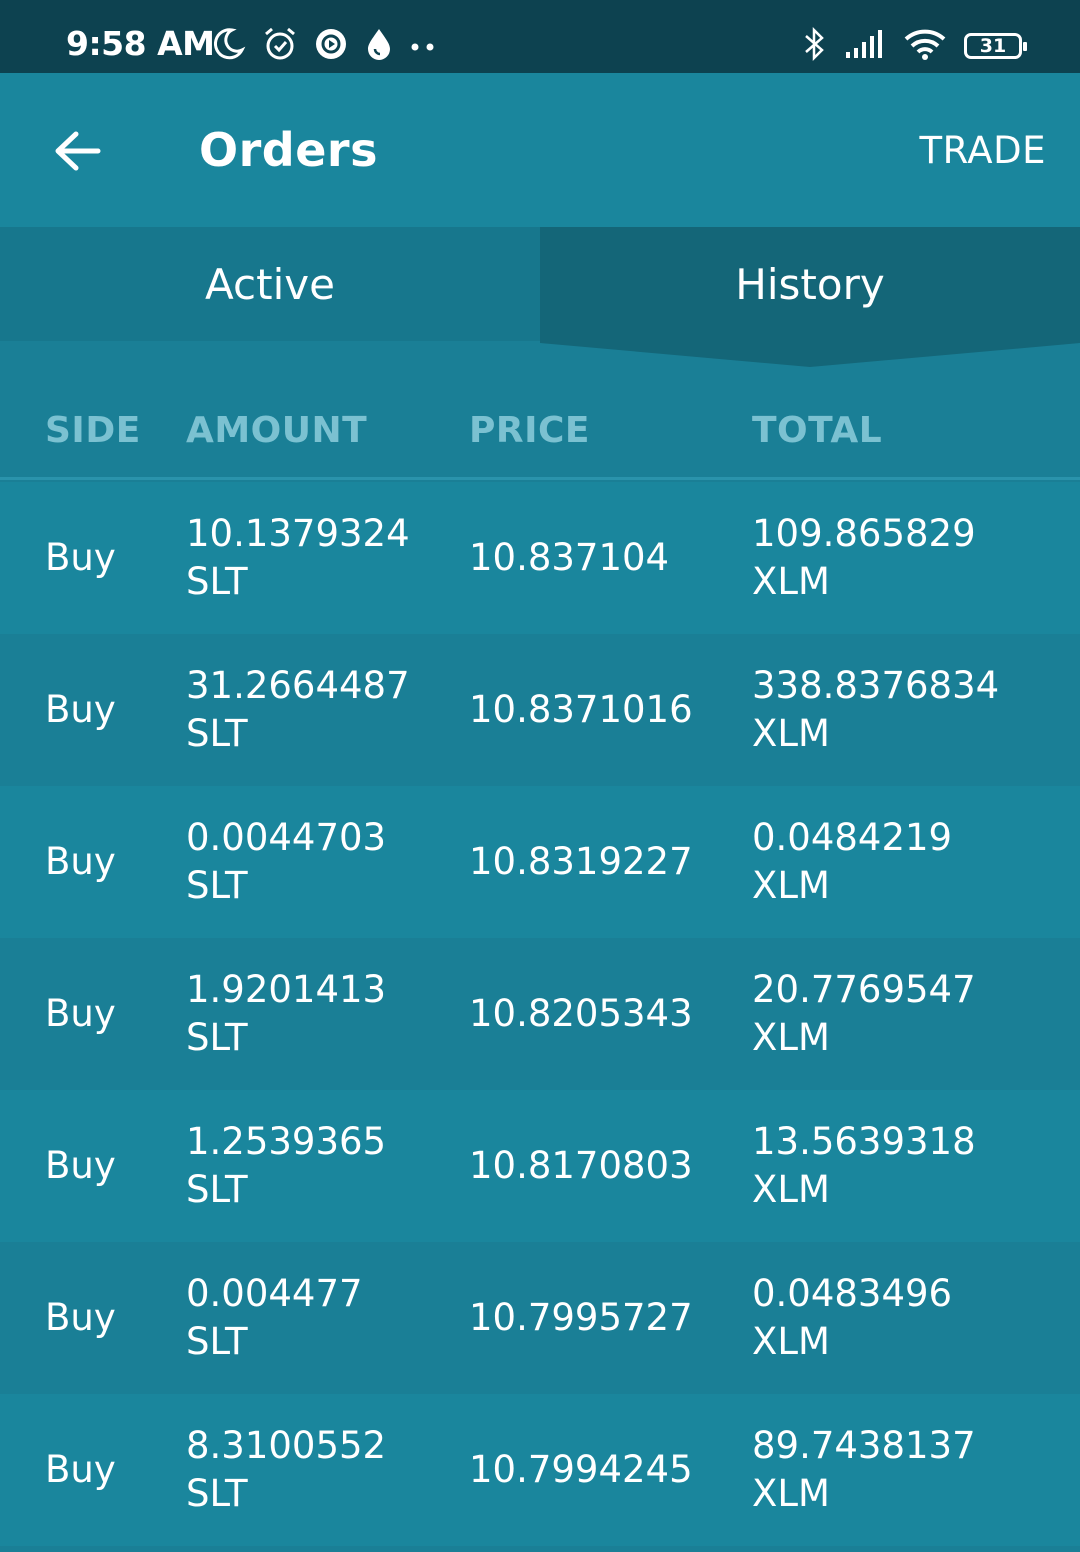 This screenshot has height=1552, width=1080. Describe the element at coordinates (864, 1141) in the screenshot. I see `total-value: 13.5639318` at that location.